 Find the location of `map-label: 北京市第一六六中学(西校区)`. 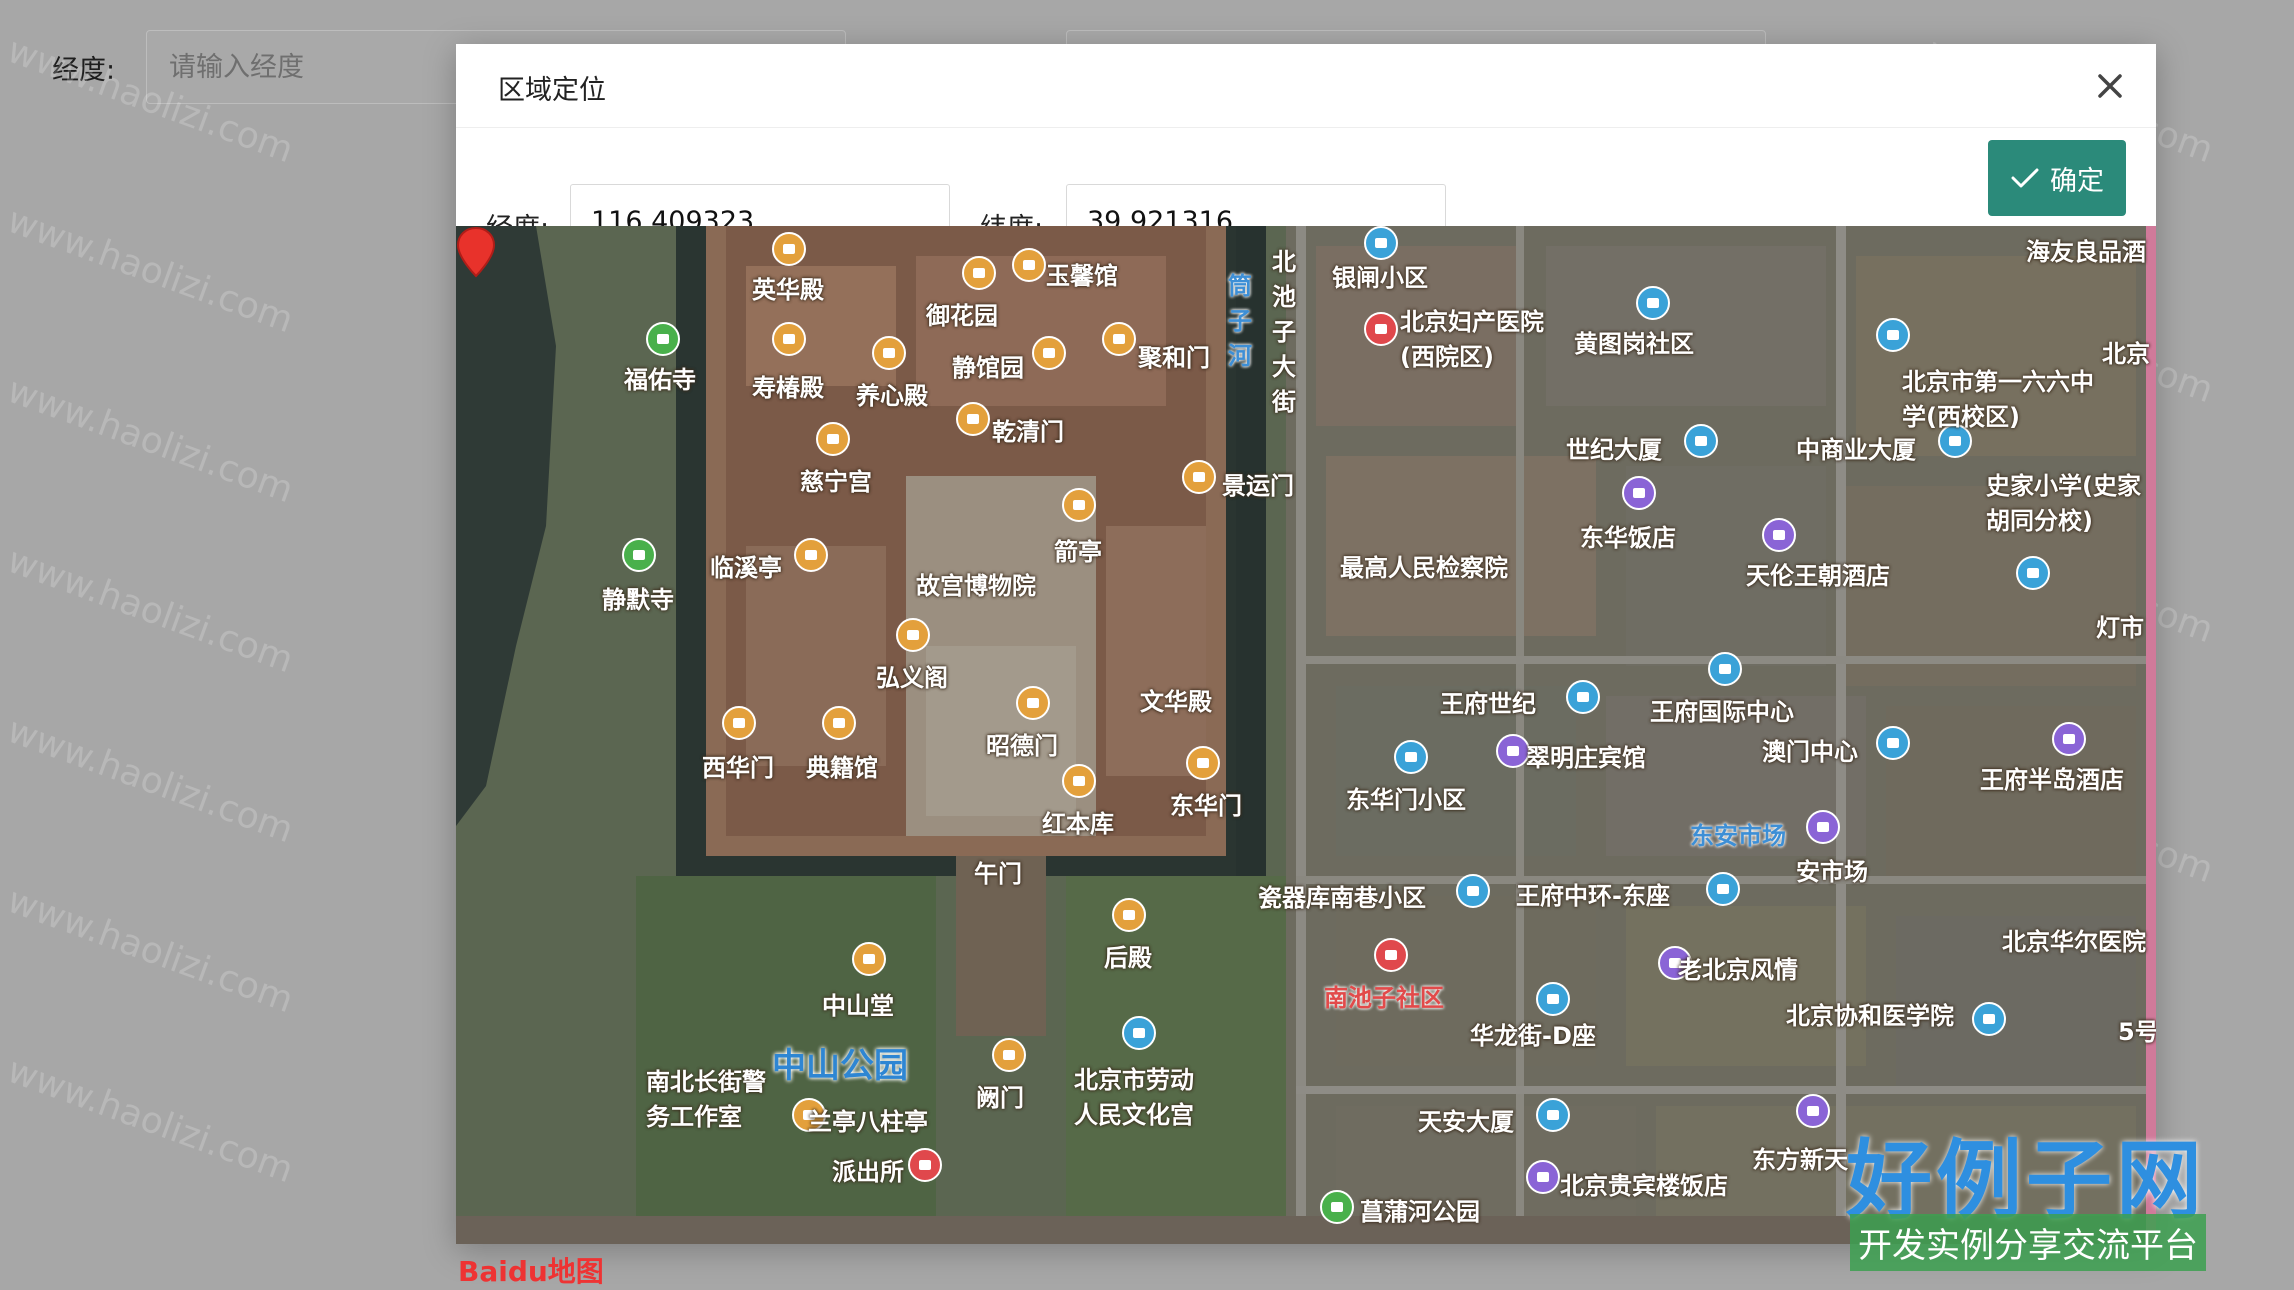

map-label: 北京市第一六六中学(西校区) is located at coordinates (1998, 399).